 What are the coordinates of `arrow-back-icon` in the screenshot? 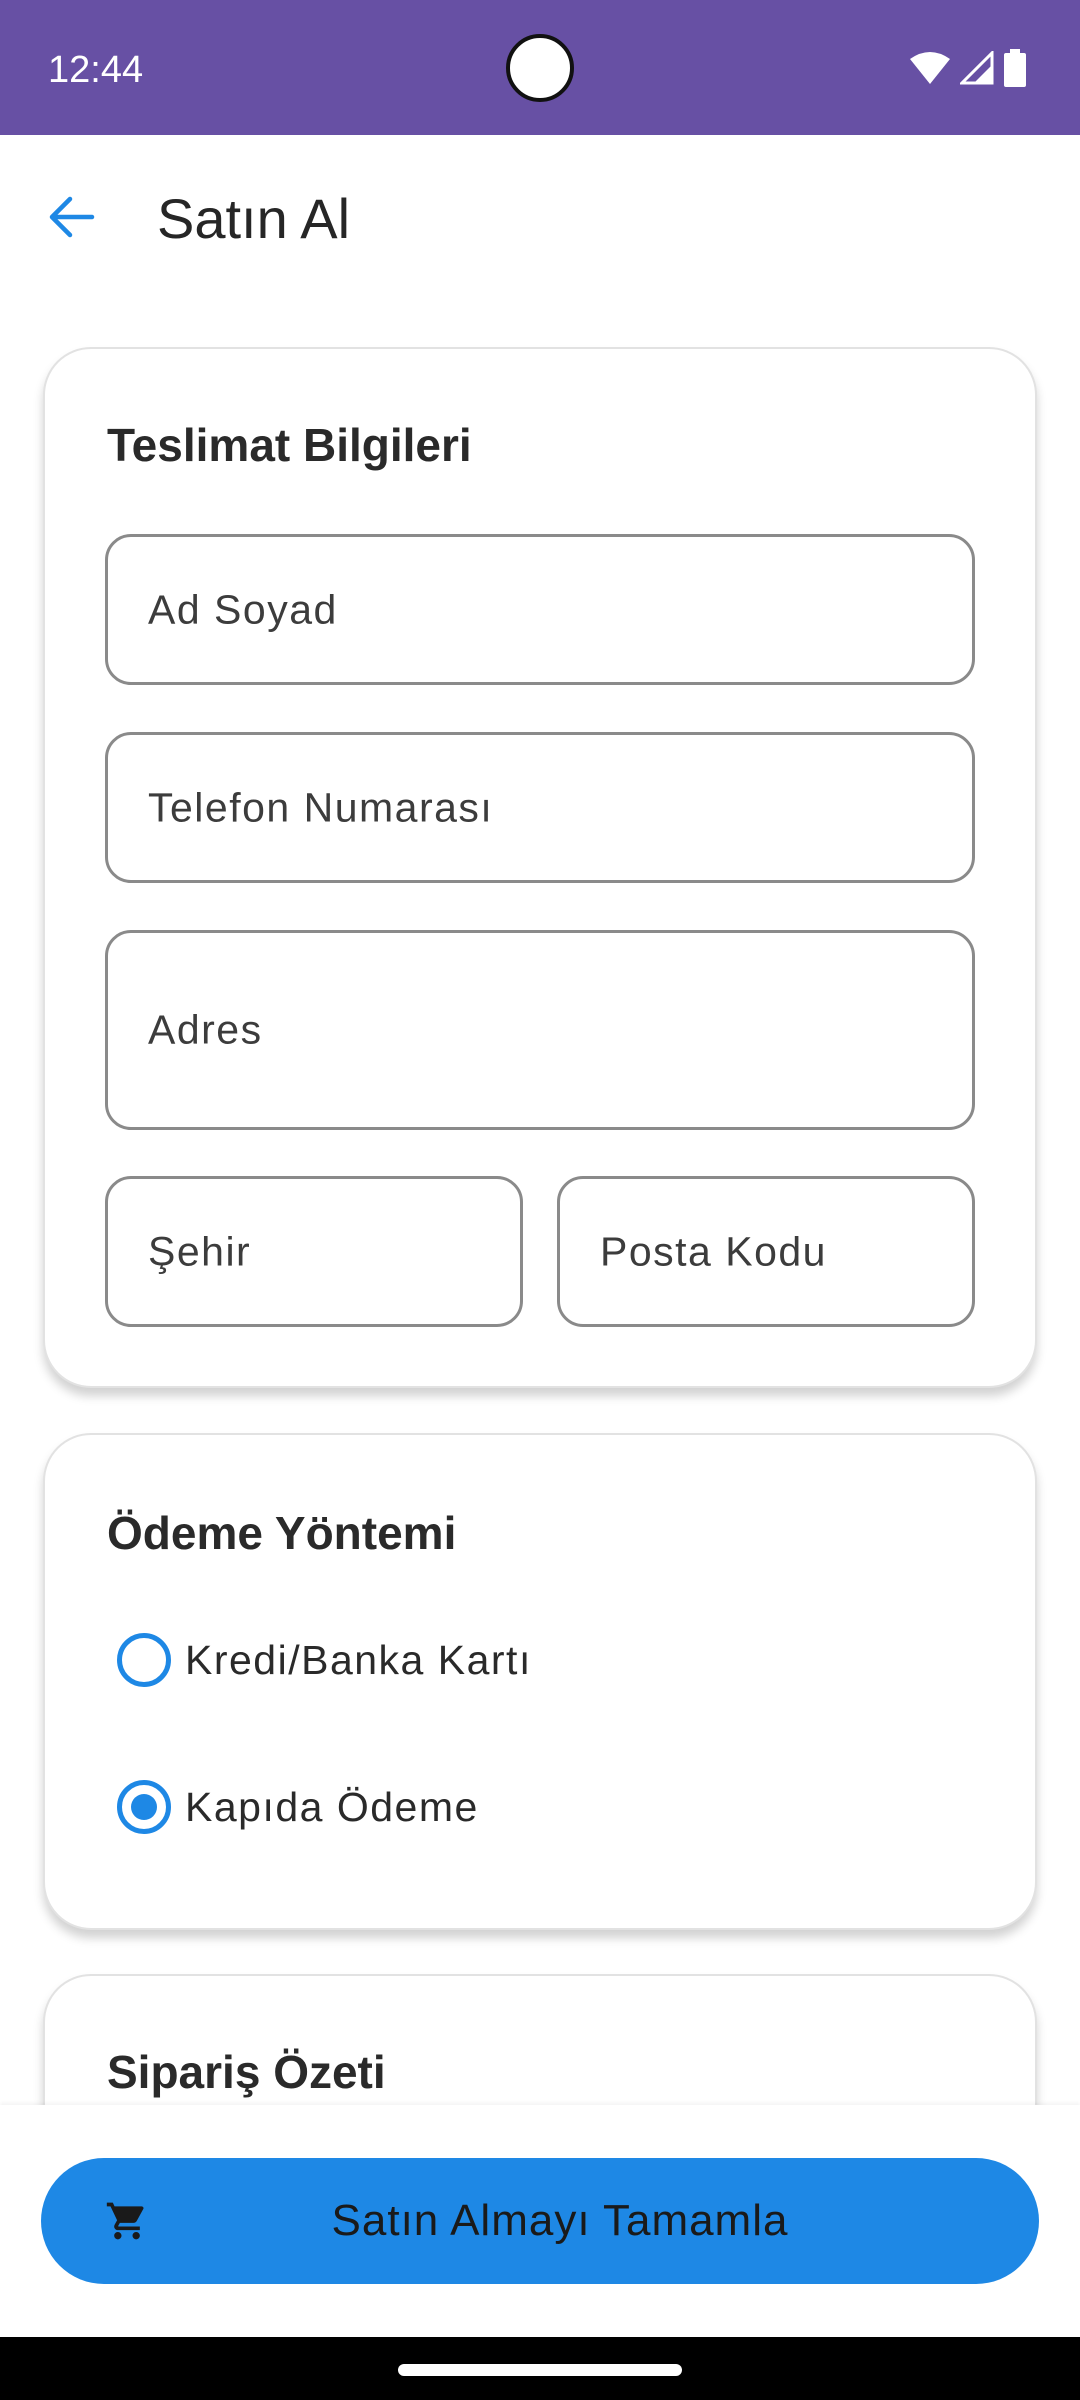 It's located at (72, 219).